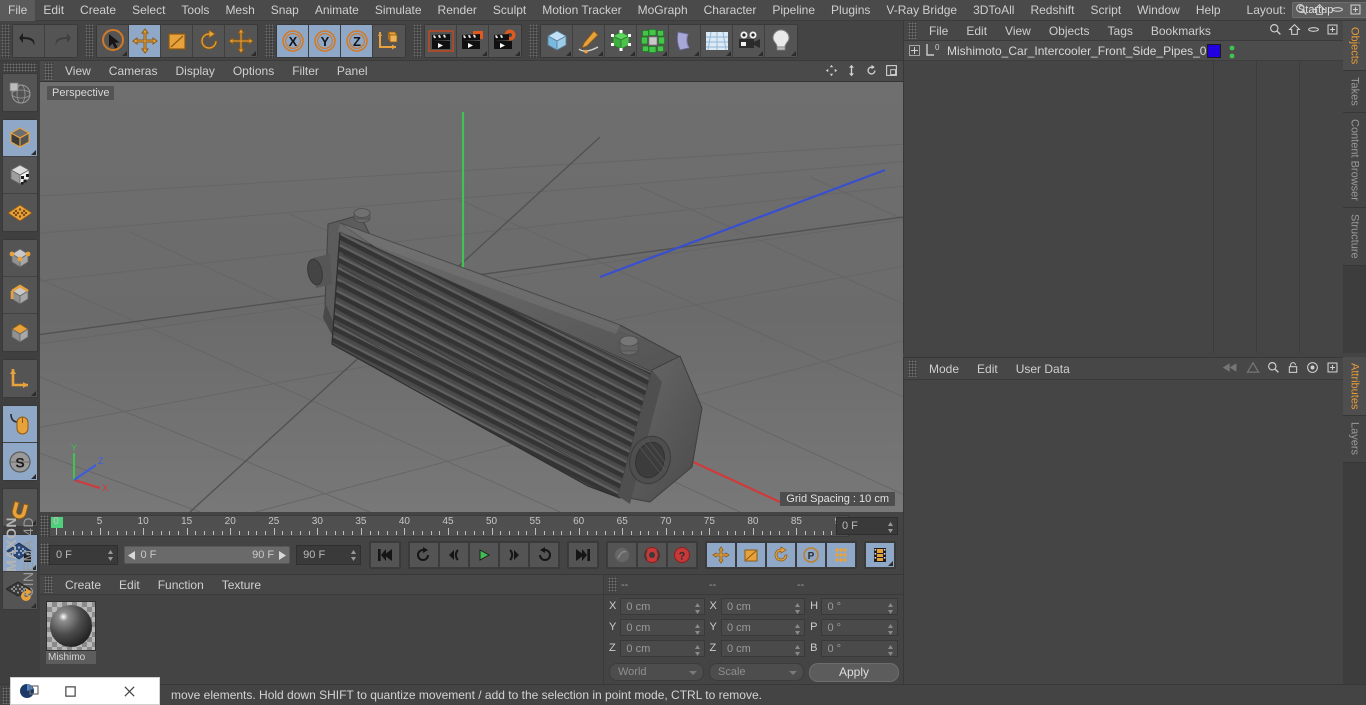 This screenshot has width=1366, height=705. I want to click on home-icon, so click(1294, 29).